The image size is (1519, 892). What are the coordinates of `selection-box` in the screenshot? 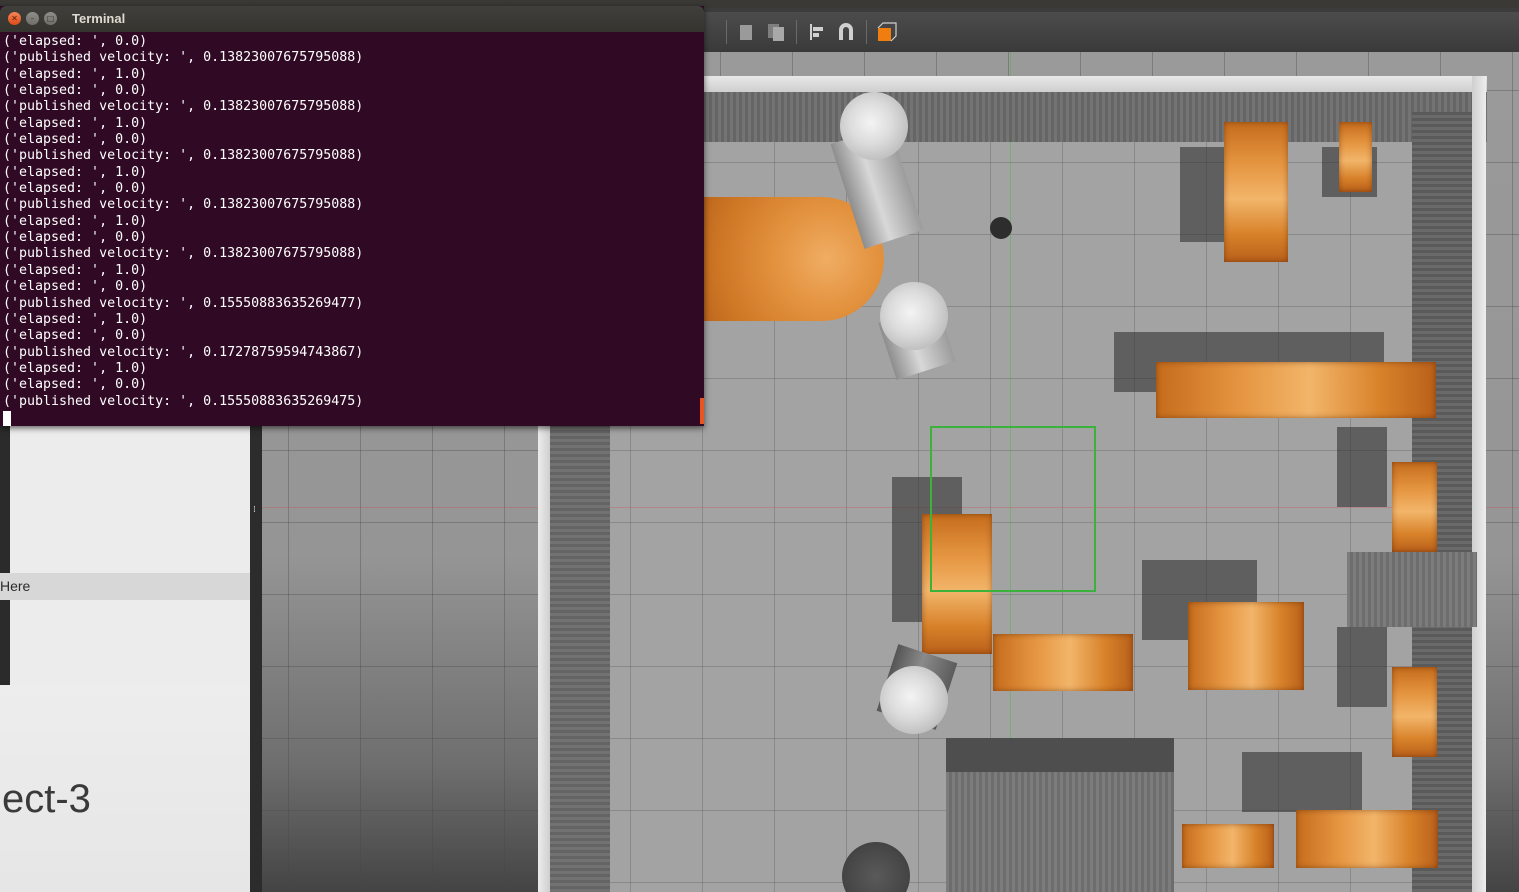 It's located at (1013, 509).